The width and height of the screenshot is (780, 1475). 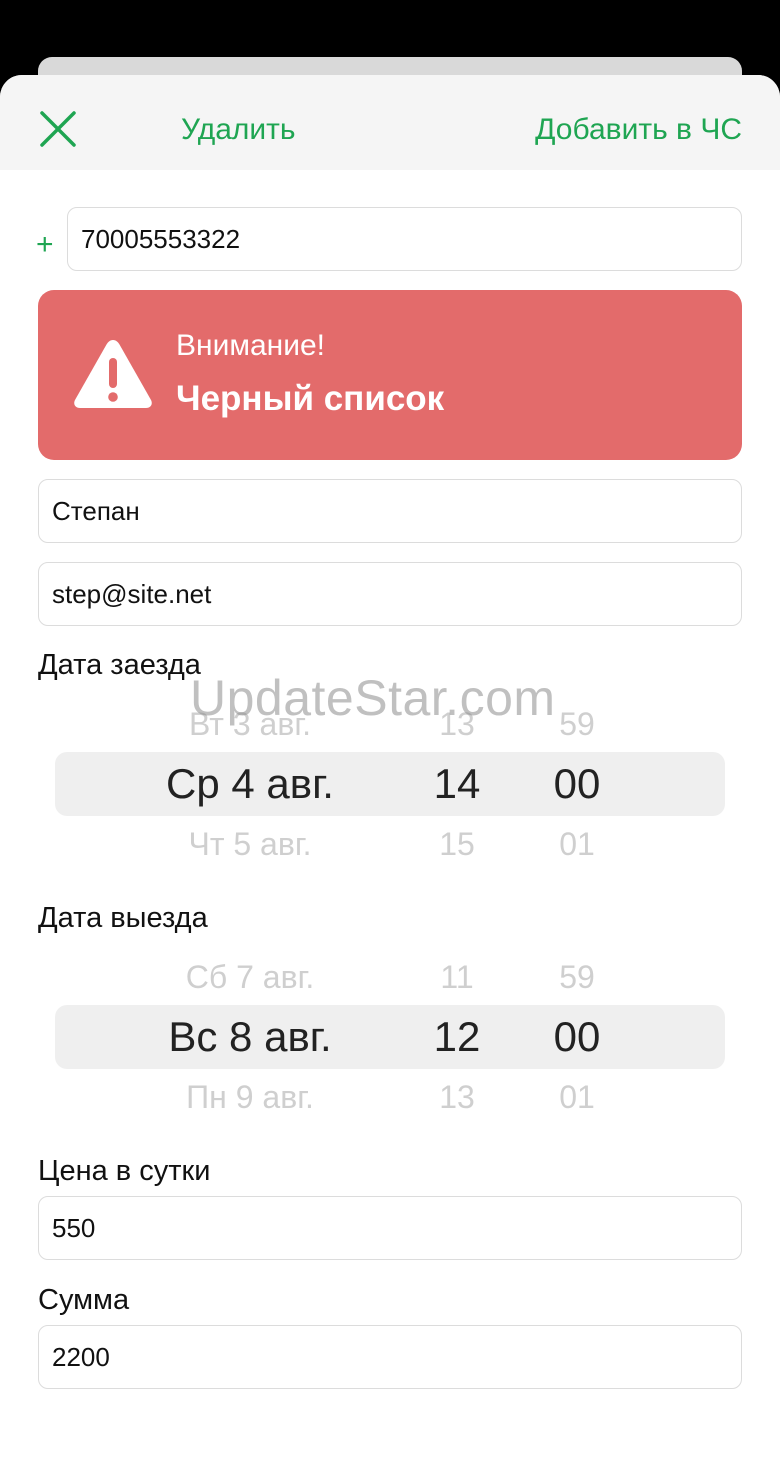 I want to click on picker-date-next: Чт 5 авг., so click(x=250, y=844).